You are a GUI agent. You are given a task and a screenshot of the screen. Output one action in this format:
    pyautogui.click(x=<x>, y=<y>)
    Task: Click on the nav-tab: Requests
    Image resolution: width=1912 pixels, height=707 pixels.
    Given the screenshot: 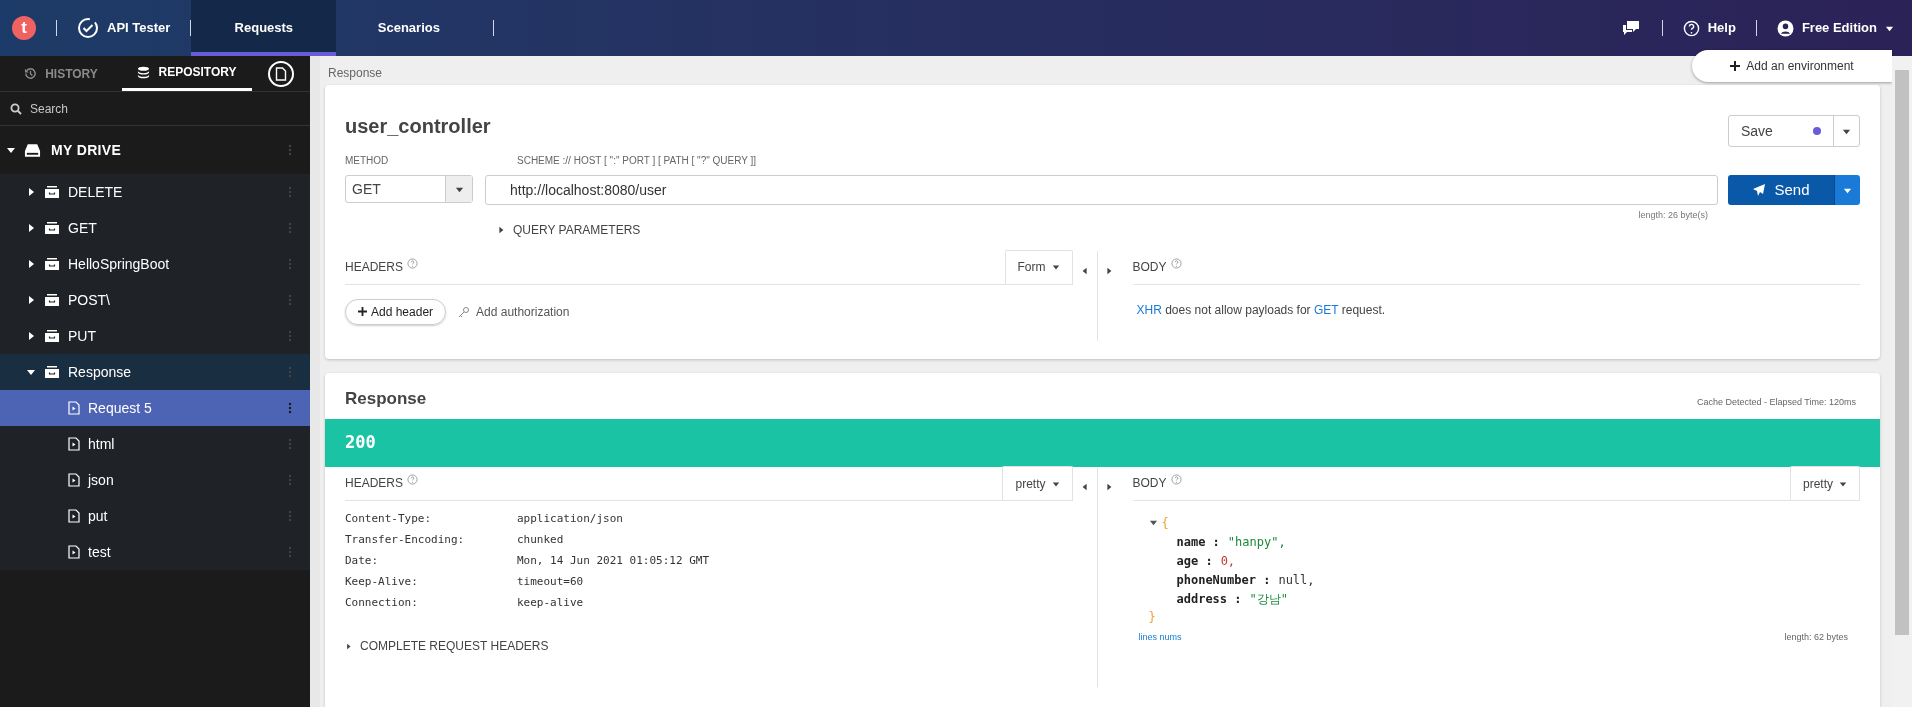 What is the action you would take?
    pyautogui.click(x=264, y=28)
    